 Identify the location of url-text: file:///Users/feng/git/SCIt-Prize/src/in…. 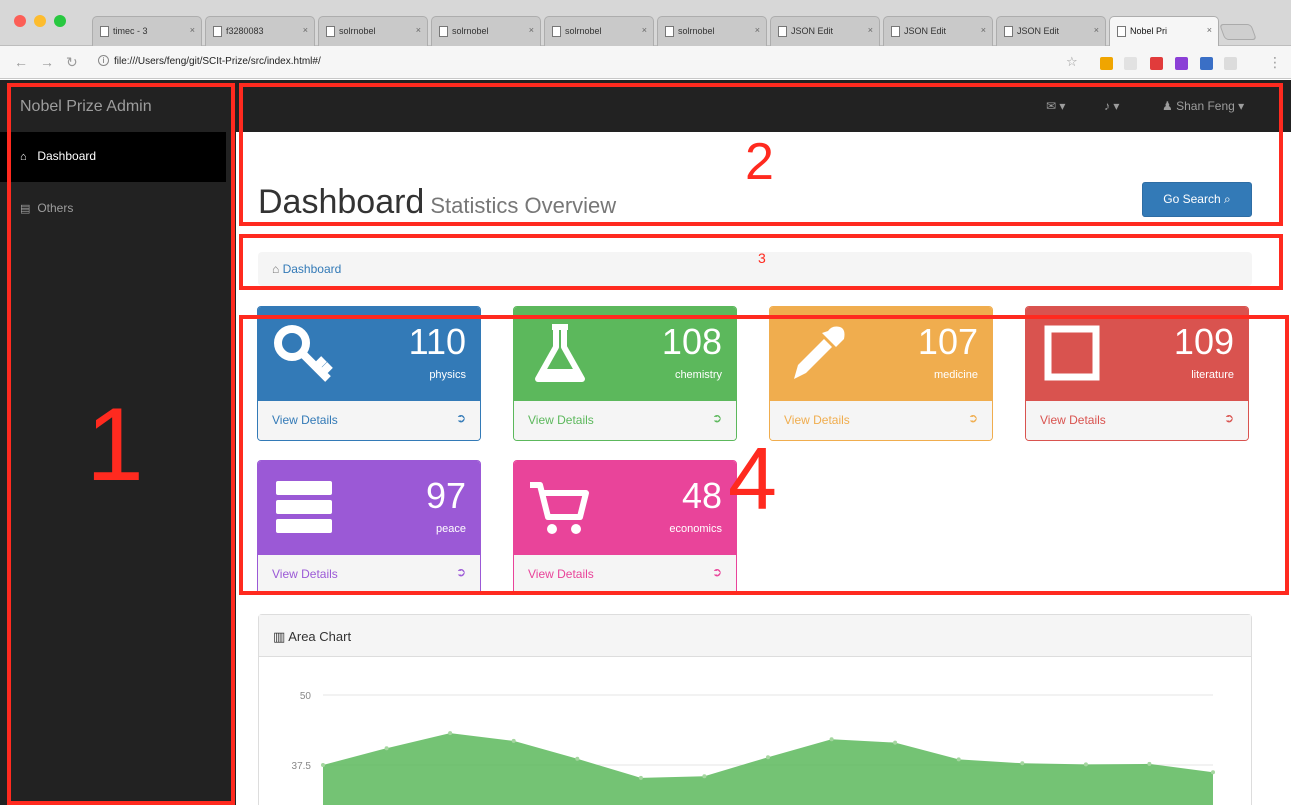
(217, 61).